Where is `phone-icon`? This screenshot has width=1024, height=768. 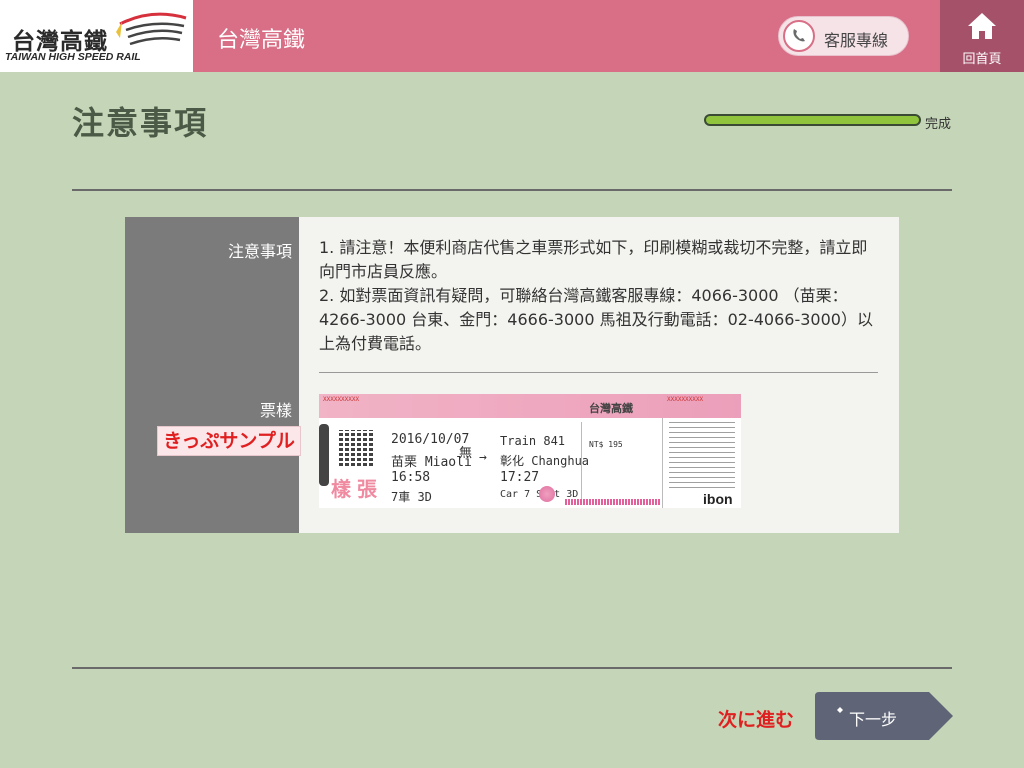 phone-icon is located at coordinates (799, 36).